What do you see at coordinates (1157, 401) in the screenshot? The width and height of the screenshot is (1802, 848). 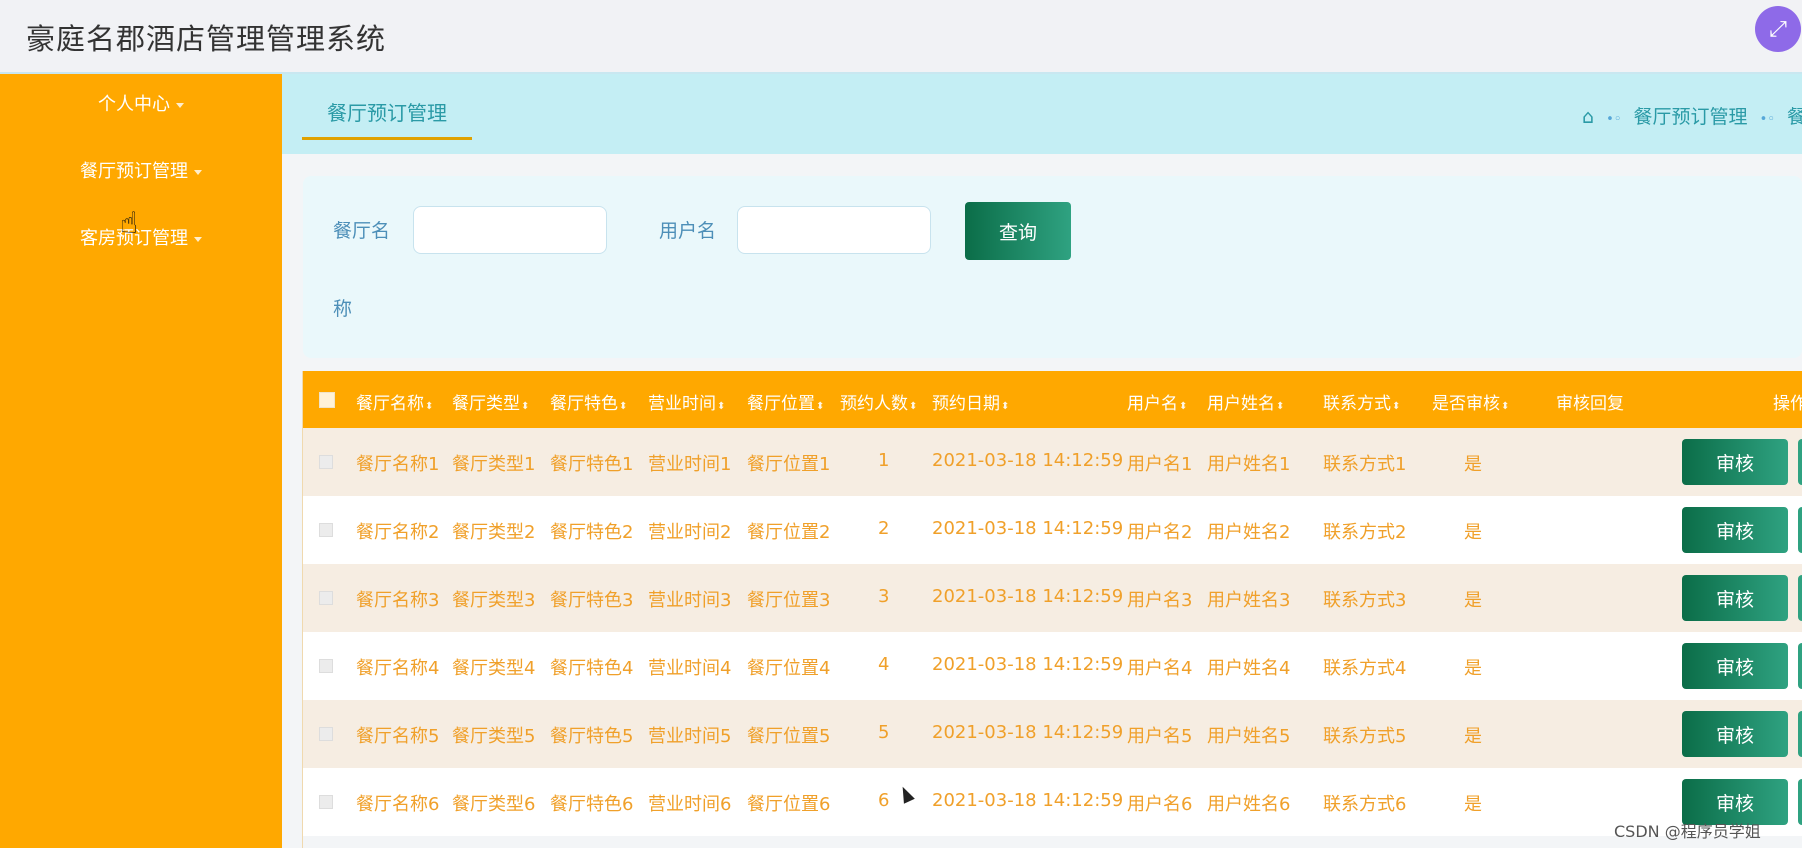 I see `column-header: 用户名⬍` at bounding box center [1157, 401].